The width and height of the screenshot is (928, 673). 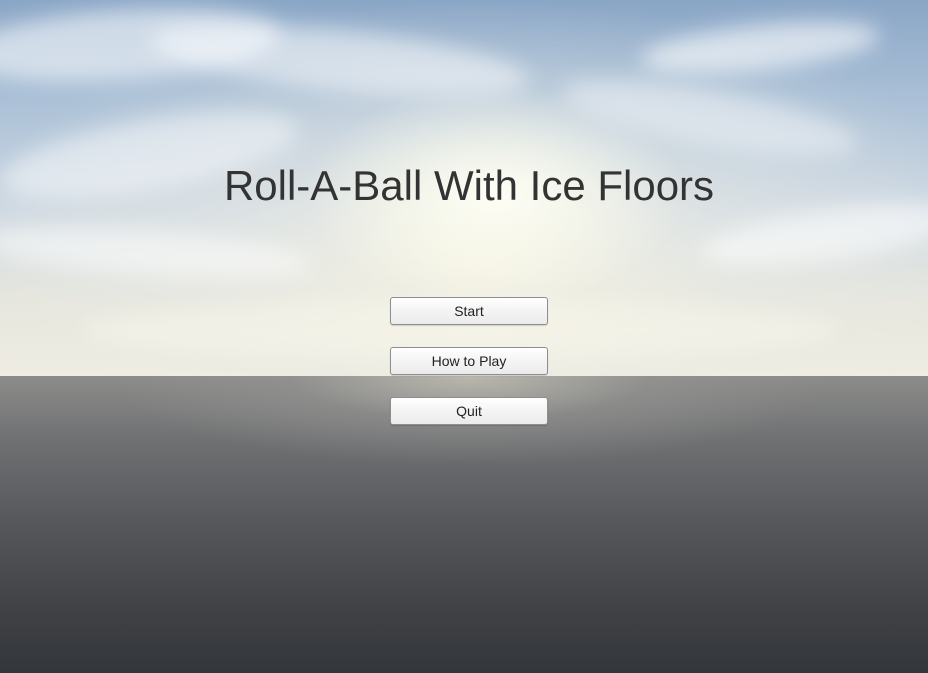 I want to click on quit-button: Quit, so click(x=469, y=411).